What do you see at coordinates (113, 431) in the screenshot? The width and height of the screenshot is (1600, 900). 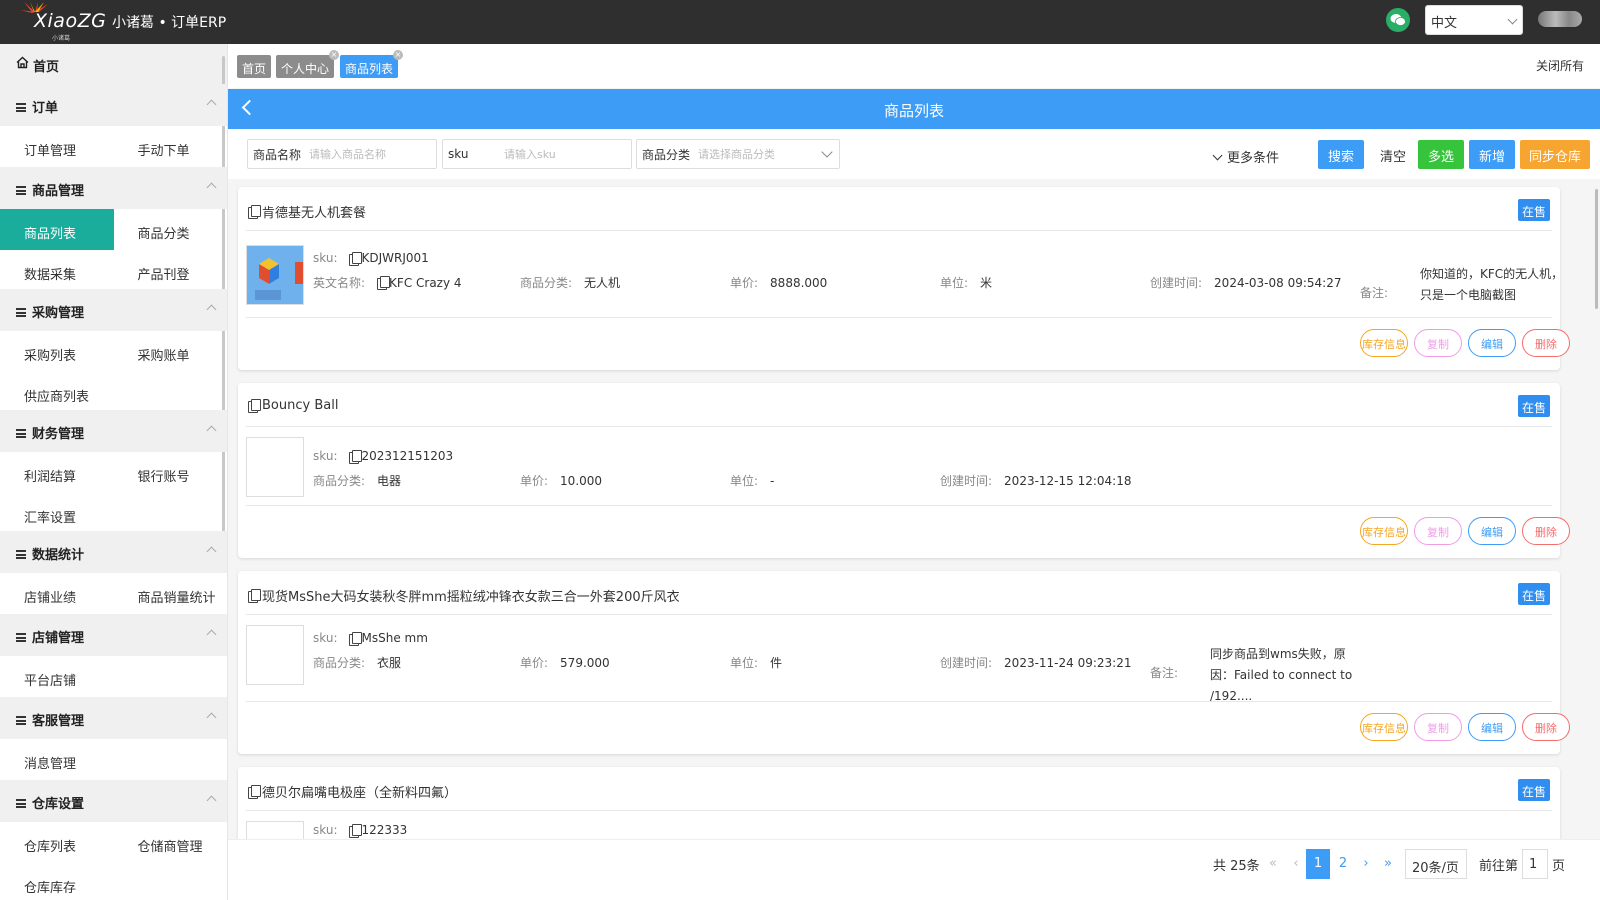 I see `sidebar-group-finance: 财务管理` at bounding box center [113, 431].